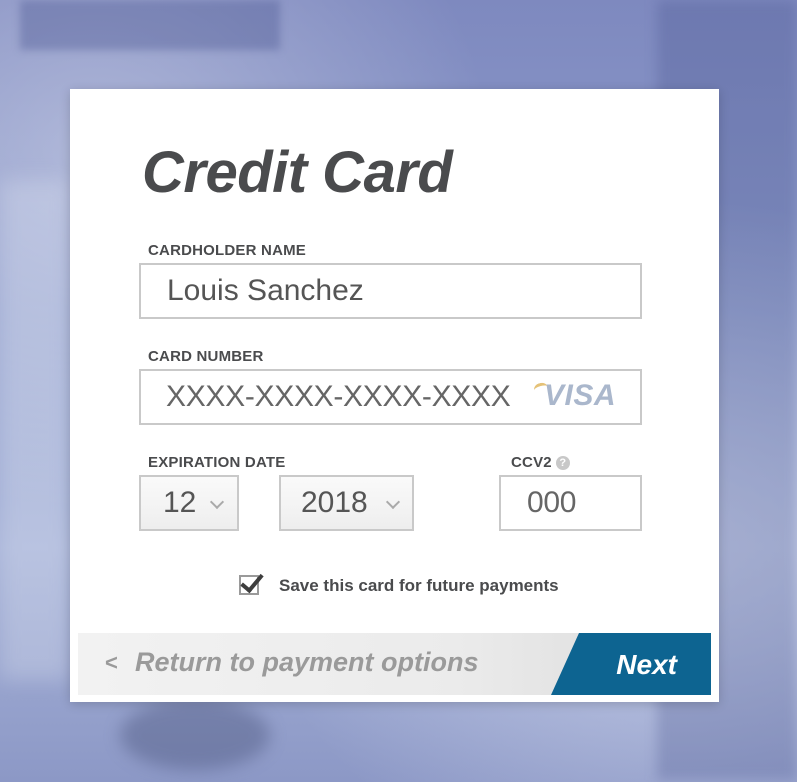  Describe the element at coordinates (646, 664) in the screenshot. I see `next-button-label: Next` at that location.